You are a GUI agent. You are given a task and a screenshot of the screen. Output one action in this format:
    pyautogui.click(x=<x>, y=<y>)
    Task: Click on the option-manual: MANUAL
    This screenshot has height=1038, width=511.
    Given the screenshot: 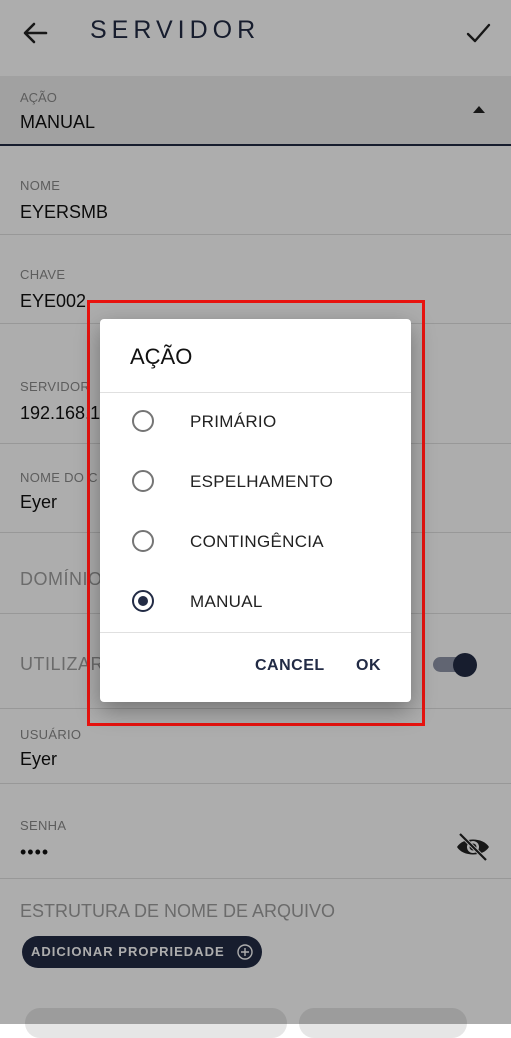 What is the action you would take?
    pyautogui.click(x=255, y=603)
    